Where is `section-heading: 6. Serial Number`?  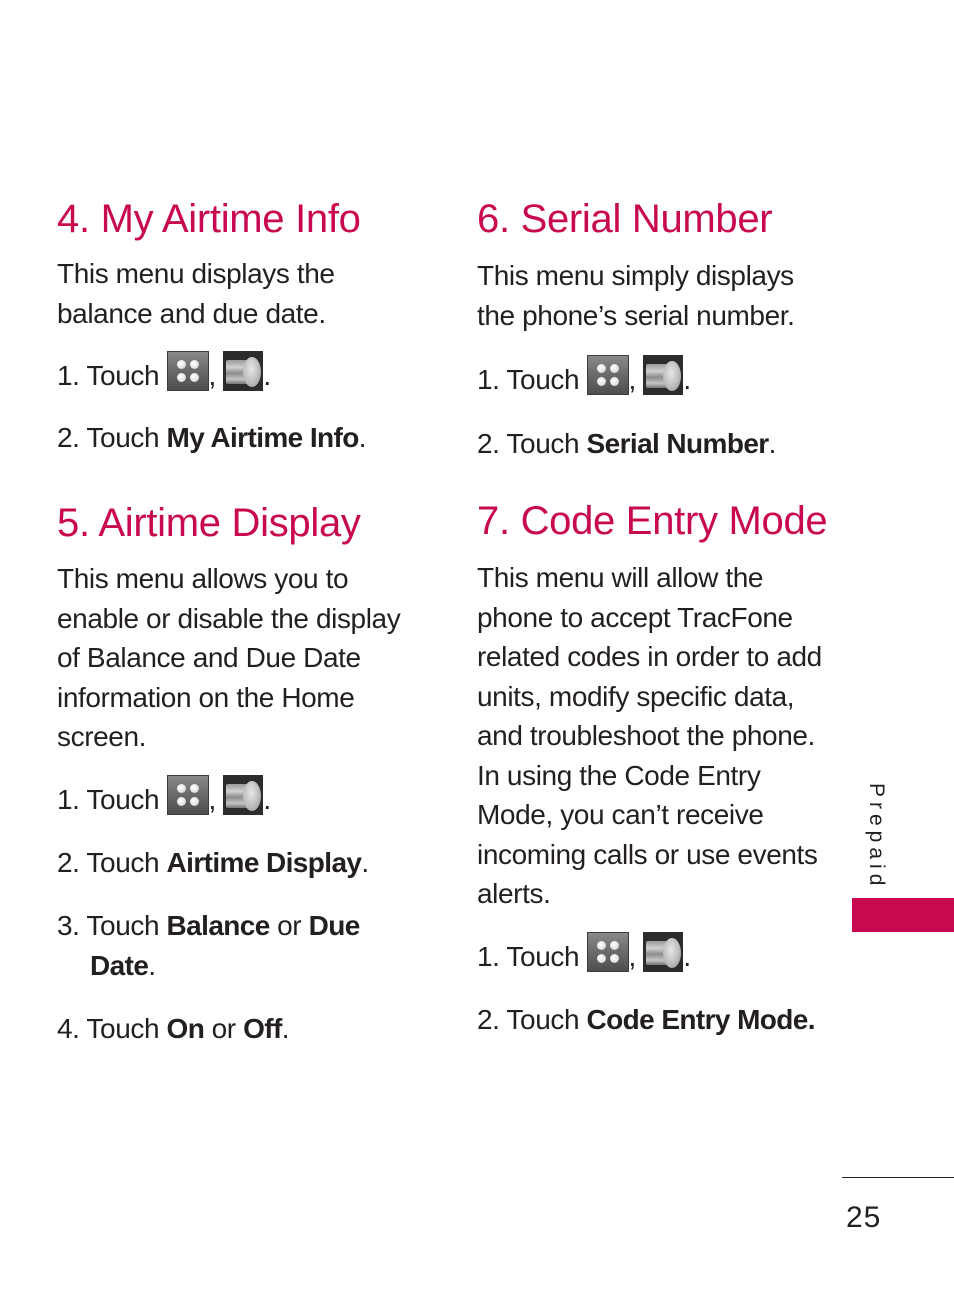
section-heading: 6. Serial Number is located at coordinates (625, 219).